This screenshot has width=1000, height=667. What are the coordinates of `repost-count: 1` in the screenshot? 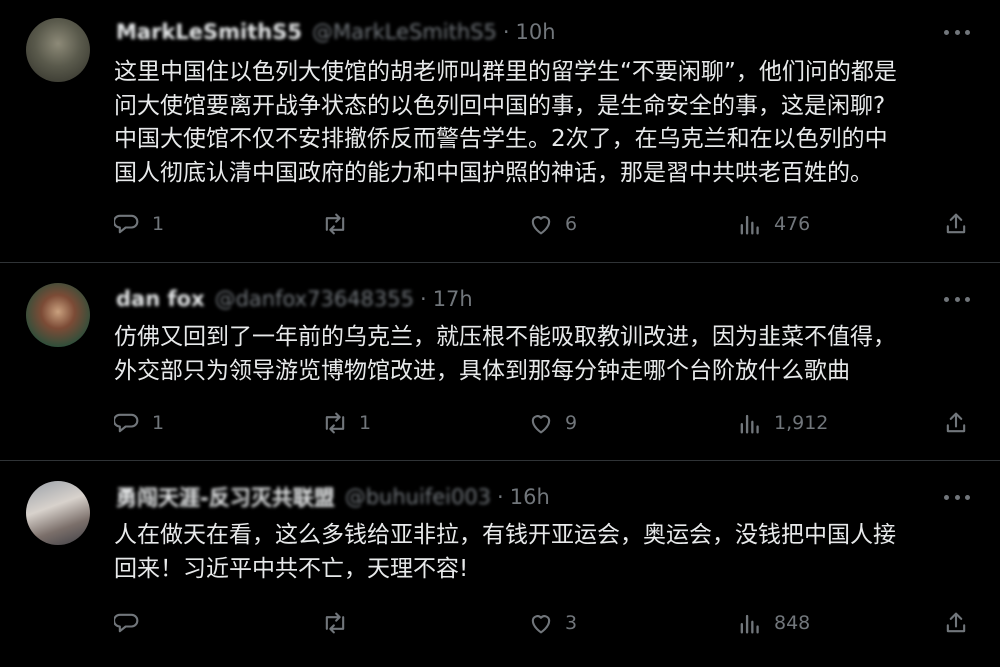 It's located at (365, 423).